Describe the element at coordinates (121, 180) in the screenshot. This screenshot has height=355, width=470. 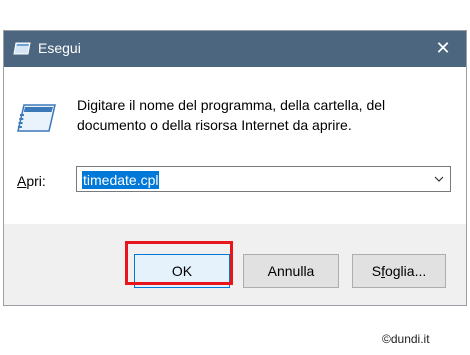
I see `open-input-value: timedate.cpl` at that location.